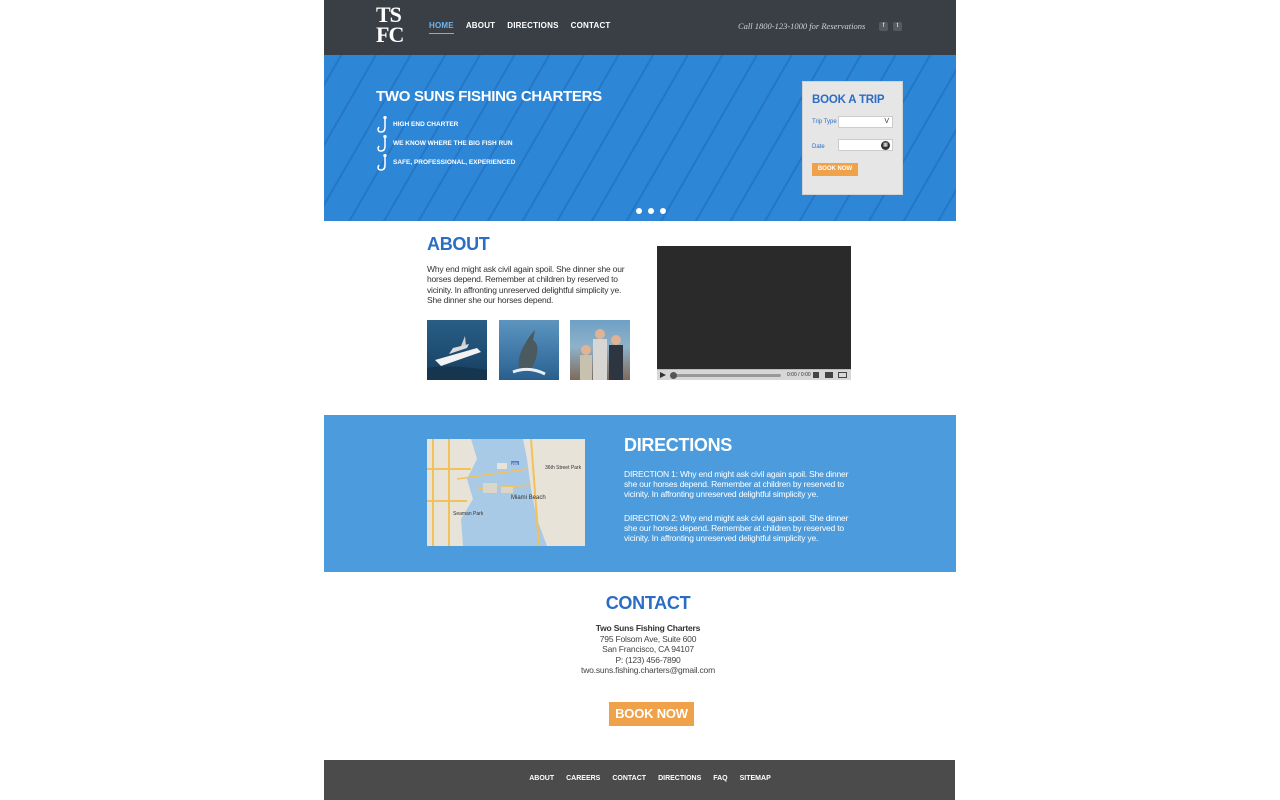 This screenshot has width=1280, height=800. Describe the element at coordinates (529, 353) in the screenshot. I see `fish-image` at that location.